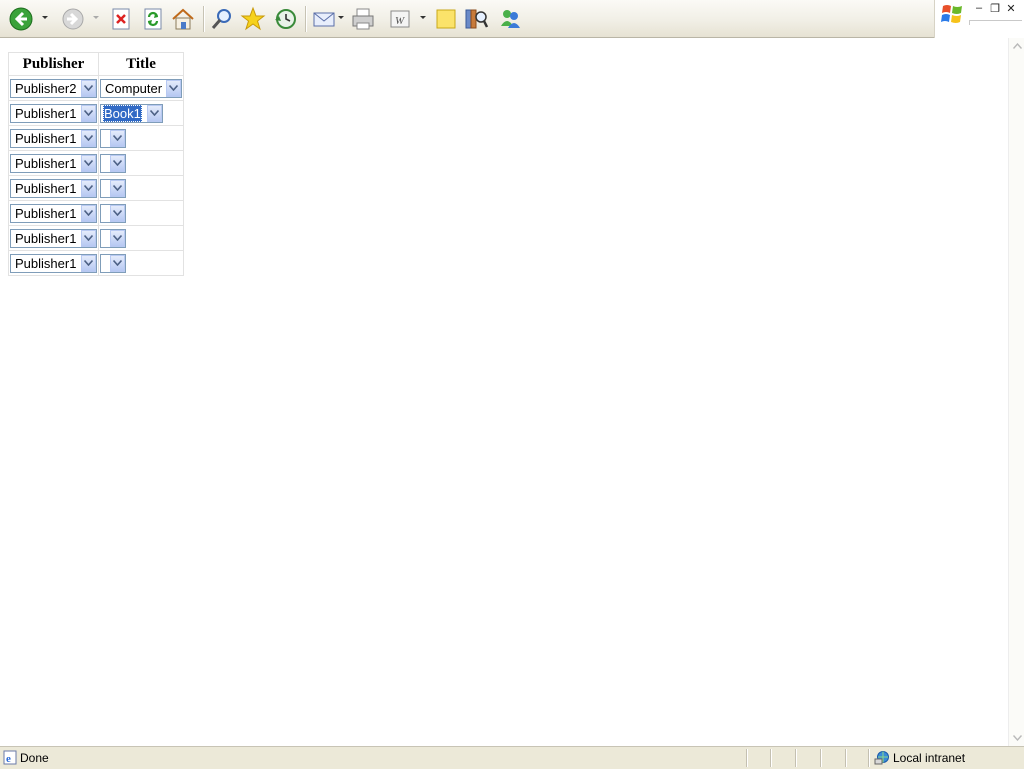 This screenshot has width=1024, height=769. What do you see at coordinates (951, 14) in the screenshot?
I see `windows-logo-icon` at bounding box center [951, 14].